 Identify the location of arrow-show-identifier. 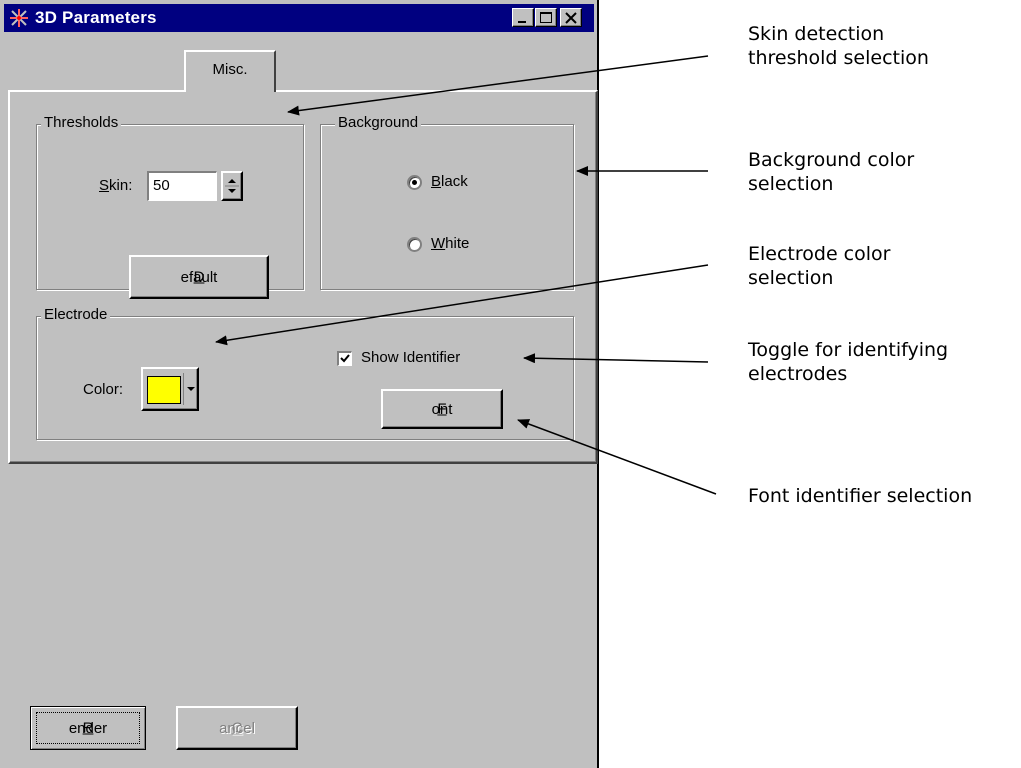
(616, 358).